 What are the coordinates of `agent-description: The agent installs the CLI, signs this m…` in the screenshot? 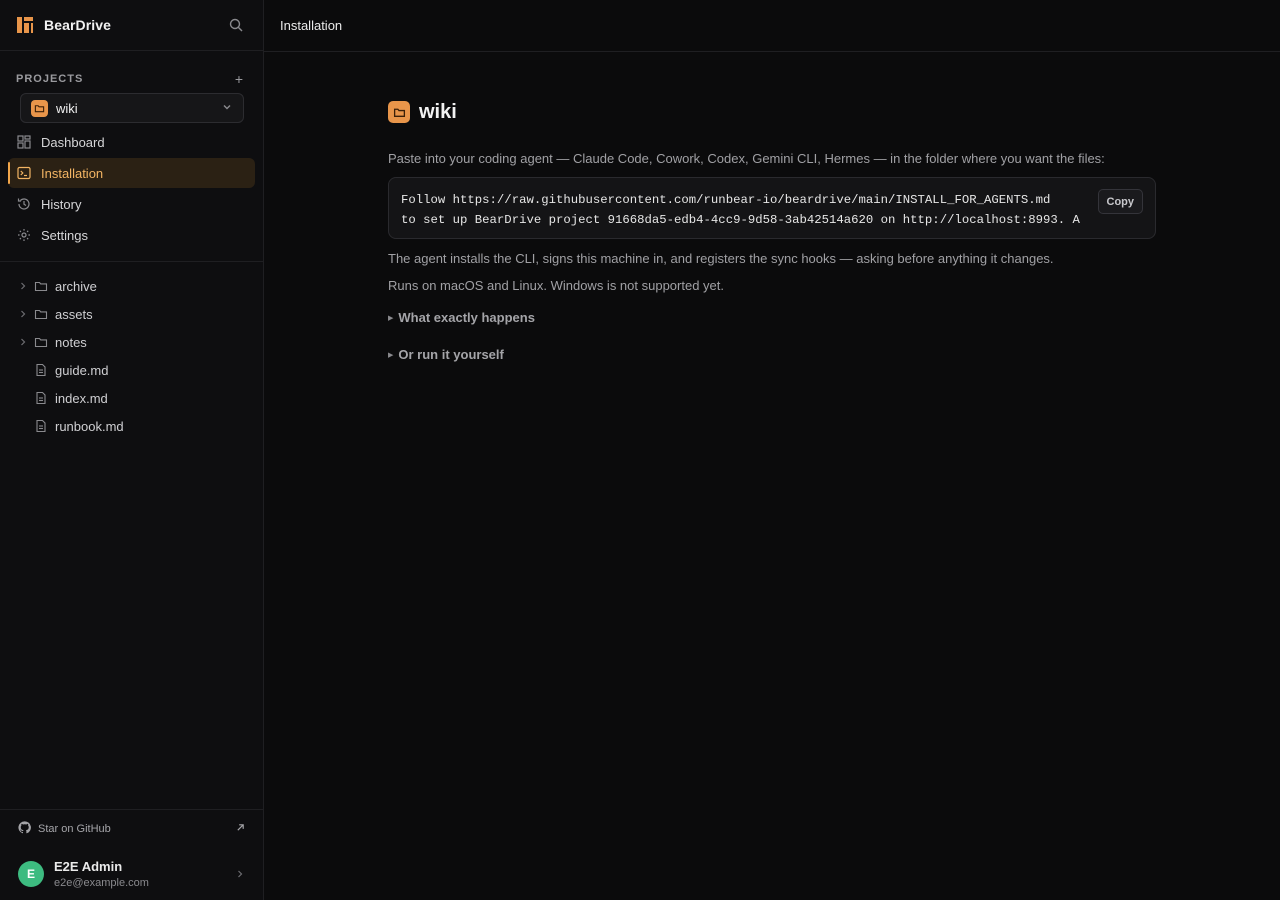 It's located at (721, 258).